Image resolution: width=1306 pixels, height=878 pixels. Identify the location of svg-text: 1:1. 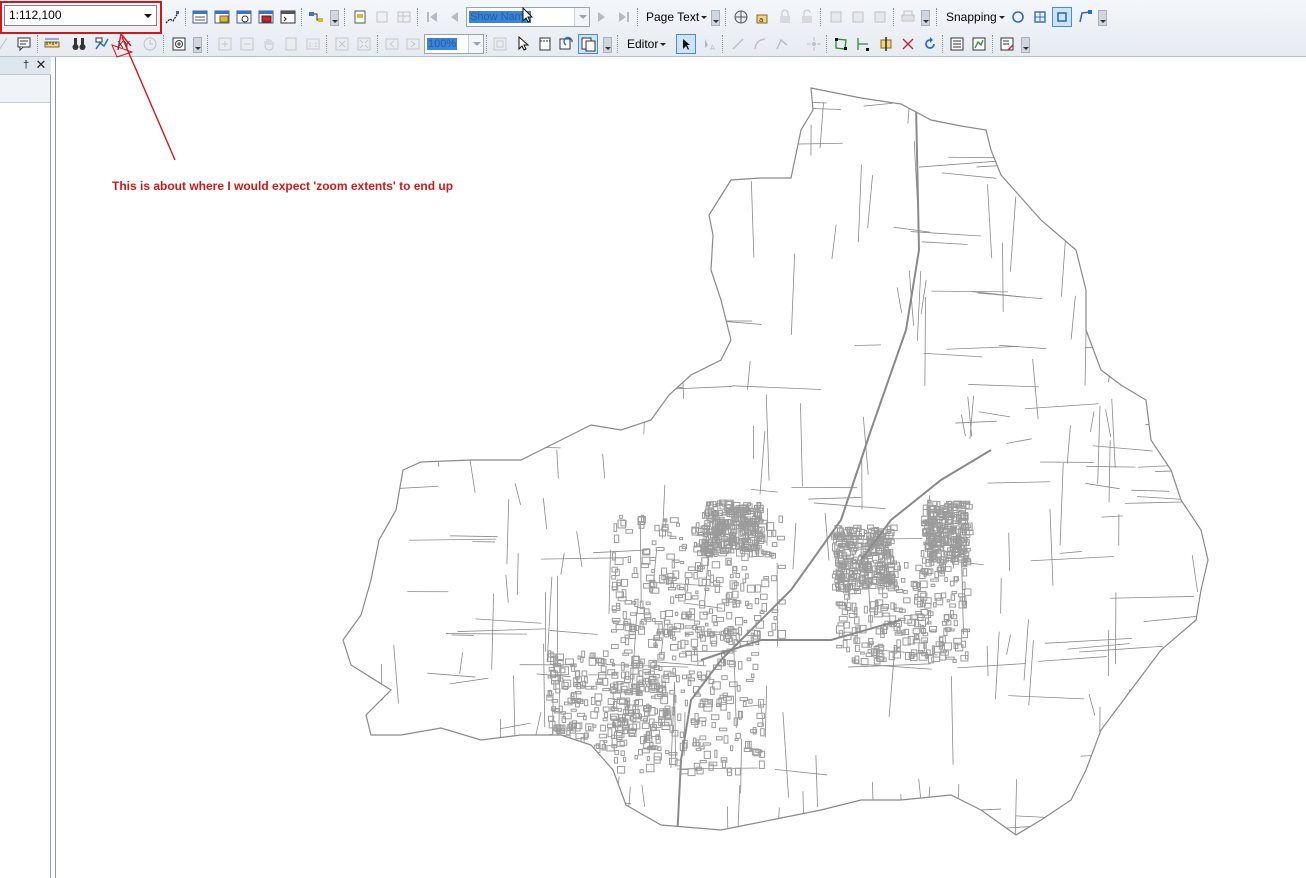
(313, 45).